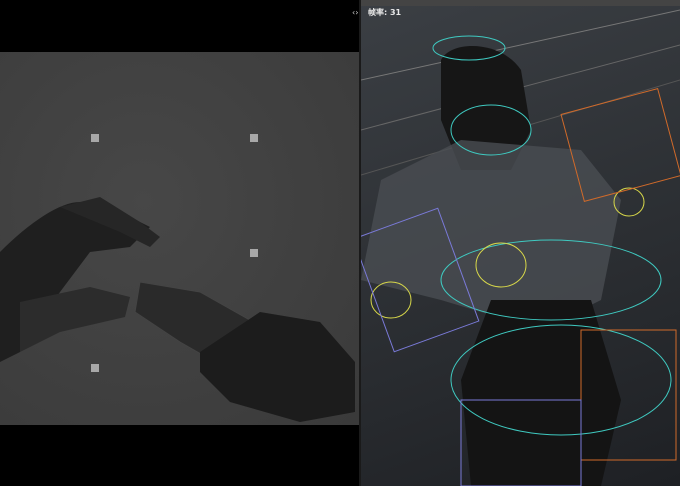 The width and height of the screenshot is (680, 486). Describe the element at coordinates (385, 12) in the screenshot. I see `fps-readout: 帧率: 31` at that location.